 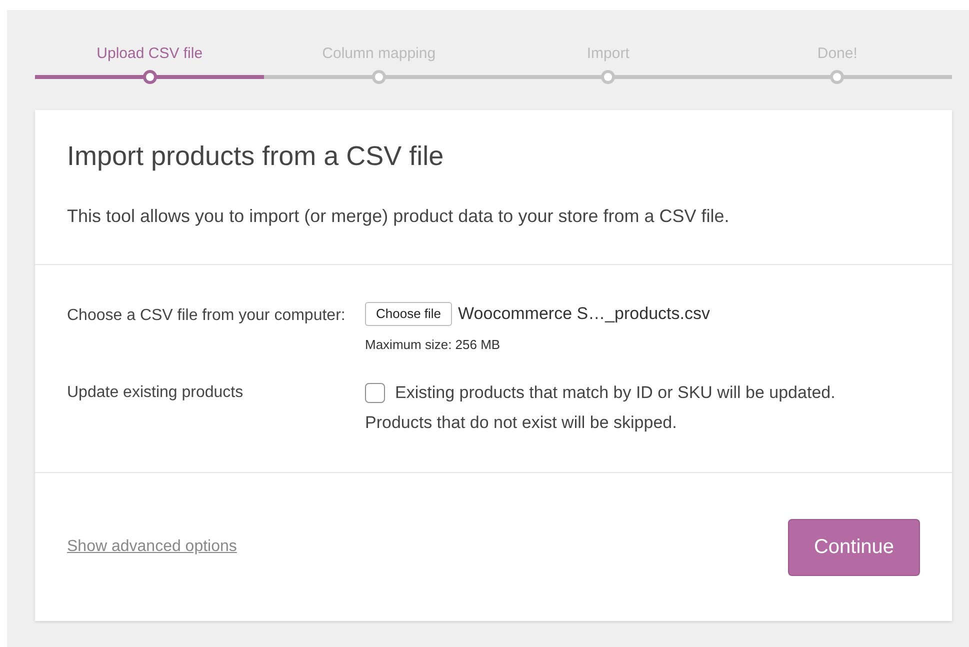 What do you see at coordinates (375, 393) in the screenshot?
I see `checkbox` at bounding box center [375, 393].